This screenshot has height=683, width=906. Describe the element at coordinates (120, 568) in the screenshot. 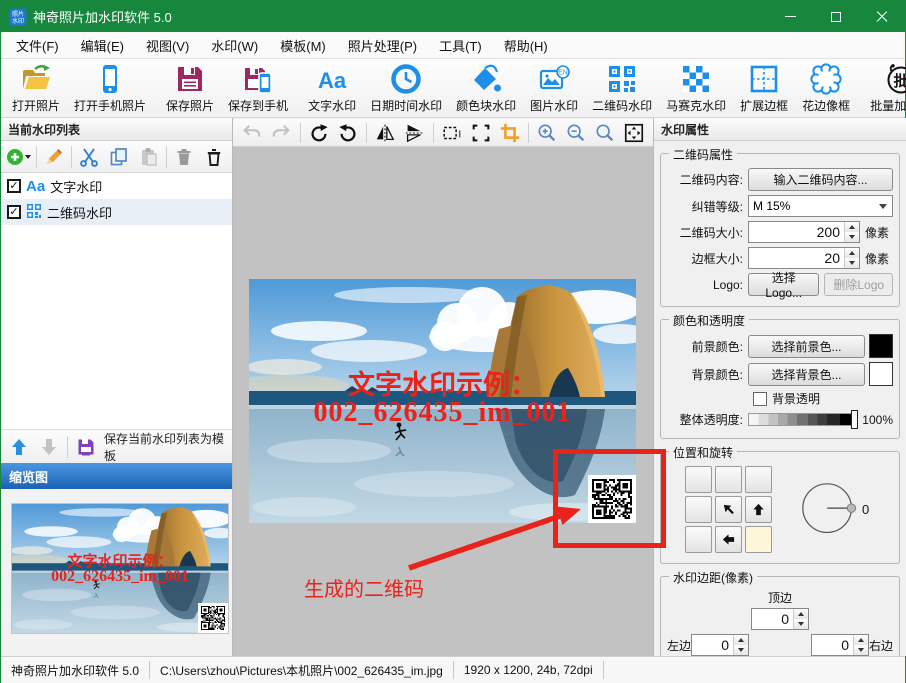

I see `thumbnail-image: 文字水印示例： 002_626435_im_001` at that location.